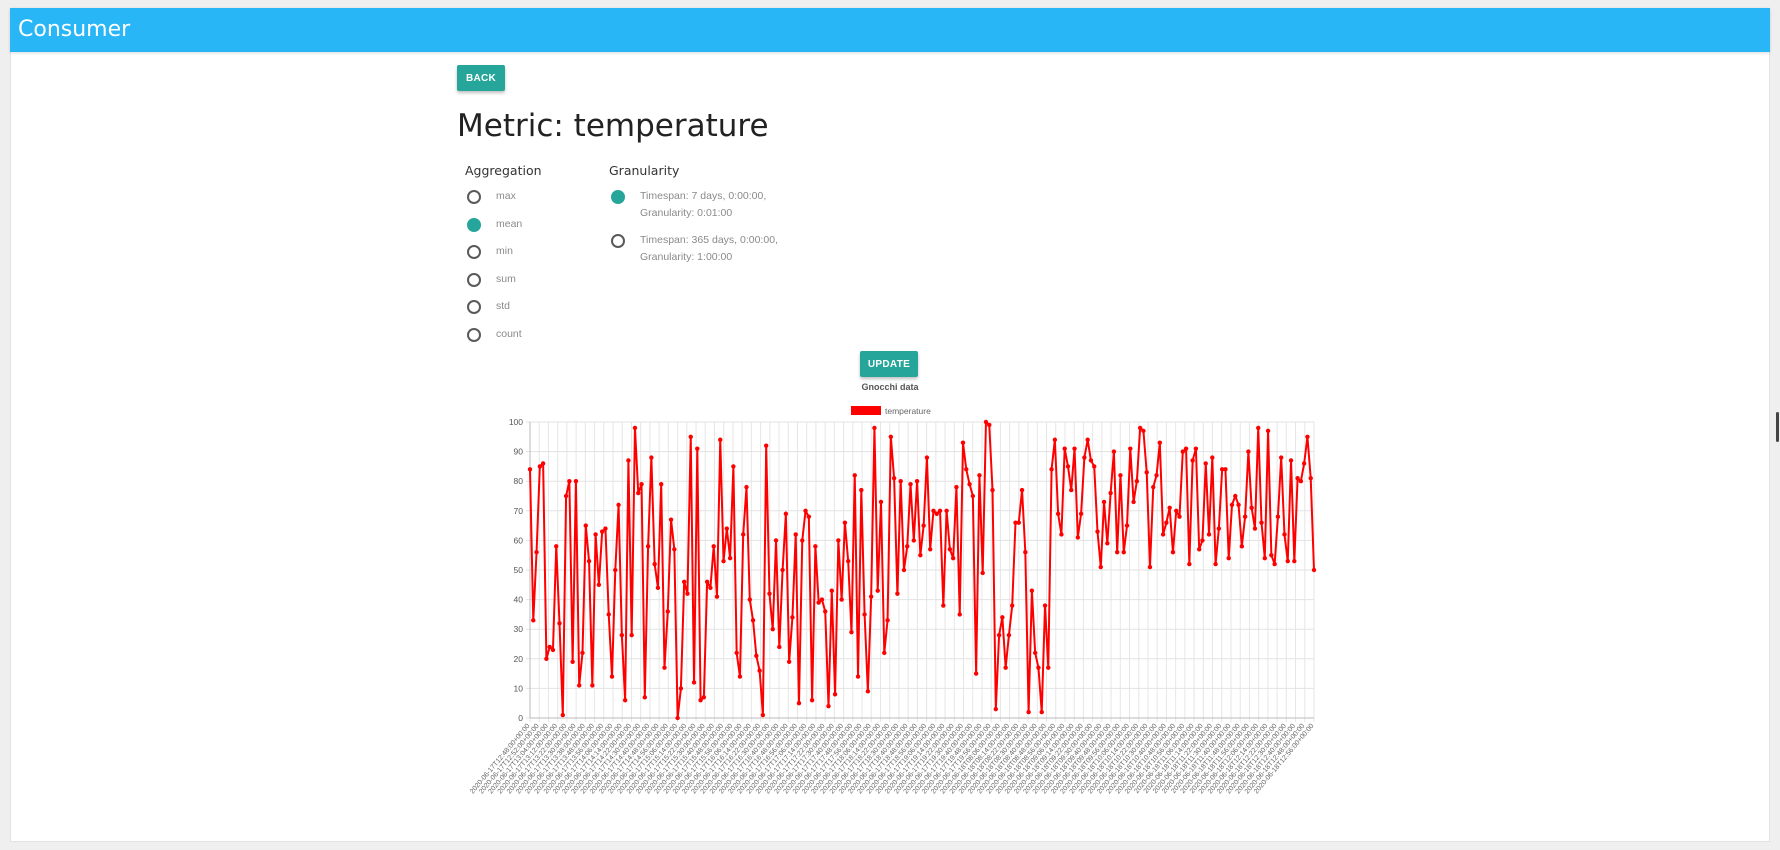 Image resolution: width=1780 pixels, height=850 pixels. What do you see at coordinates (519, 540) in the screenshot?
I see `y-tick-label: 60` at bounding box center [519, 540].